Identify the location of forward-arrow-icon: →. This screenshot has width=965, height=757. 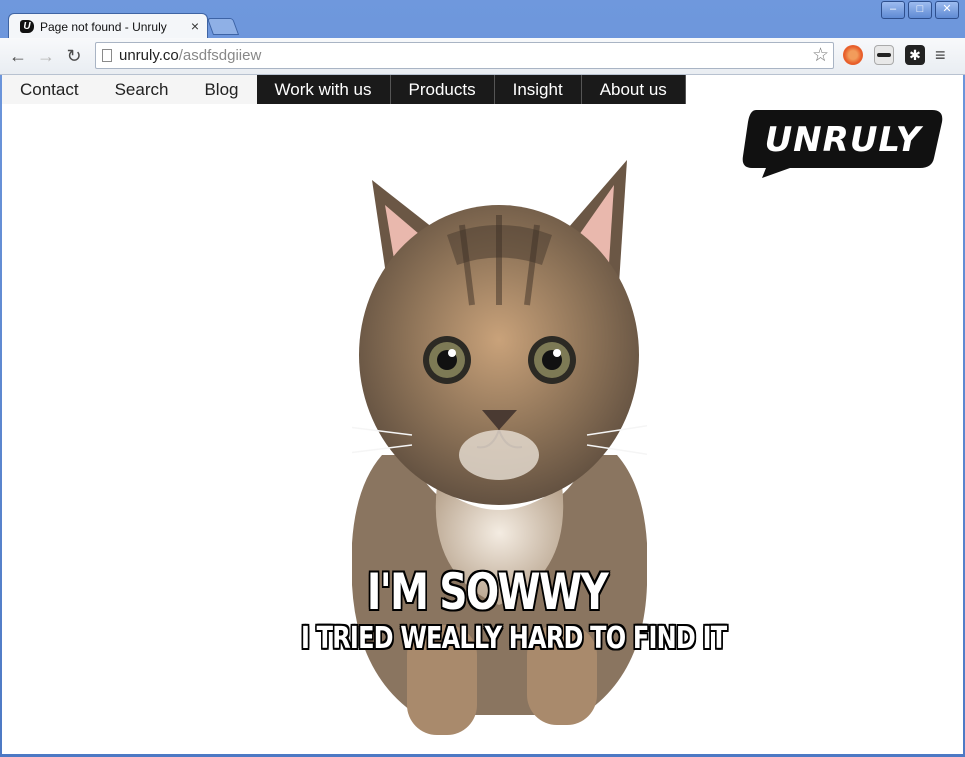
(46, 56).